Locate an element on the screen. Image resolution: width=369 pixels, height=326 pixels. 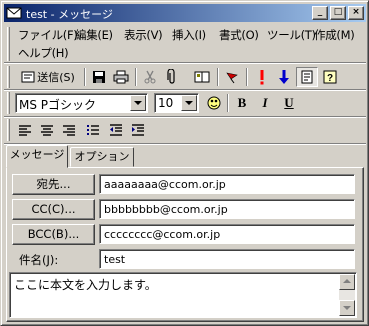
bullet-list-icon is located at coordinates (93, 130).